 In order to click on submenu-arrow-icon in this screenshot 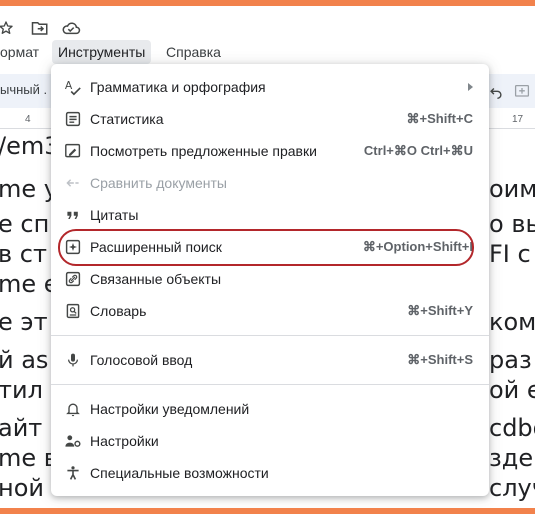, I will do `click(470, 87)`.